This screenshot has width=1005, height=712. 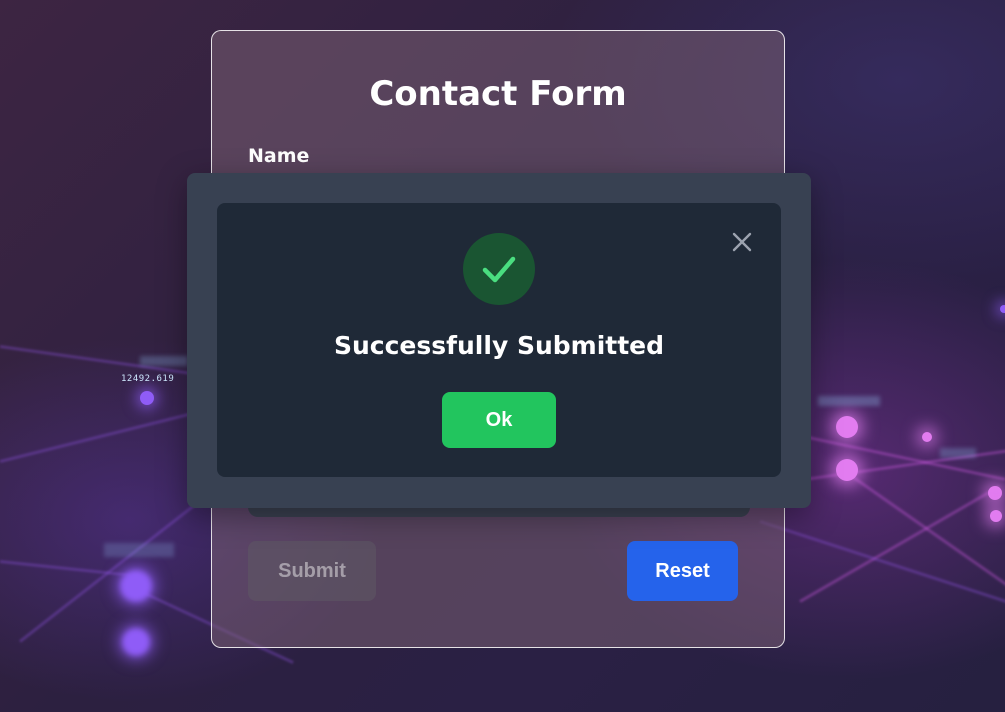 I want to click on reset-button: Reset, so click(x=682, y=571).